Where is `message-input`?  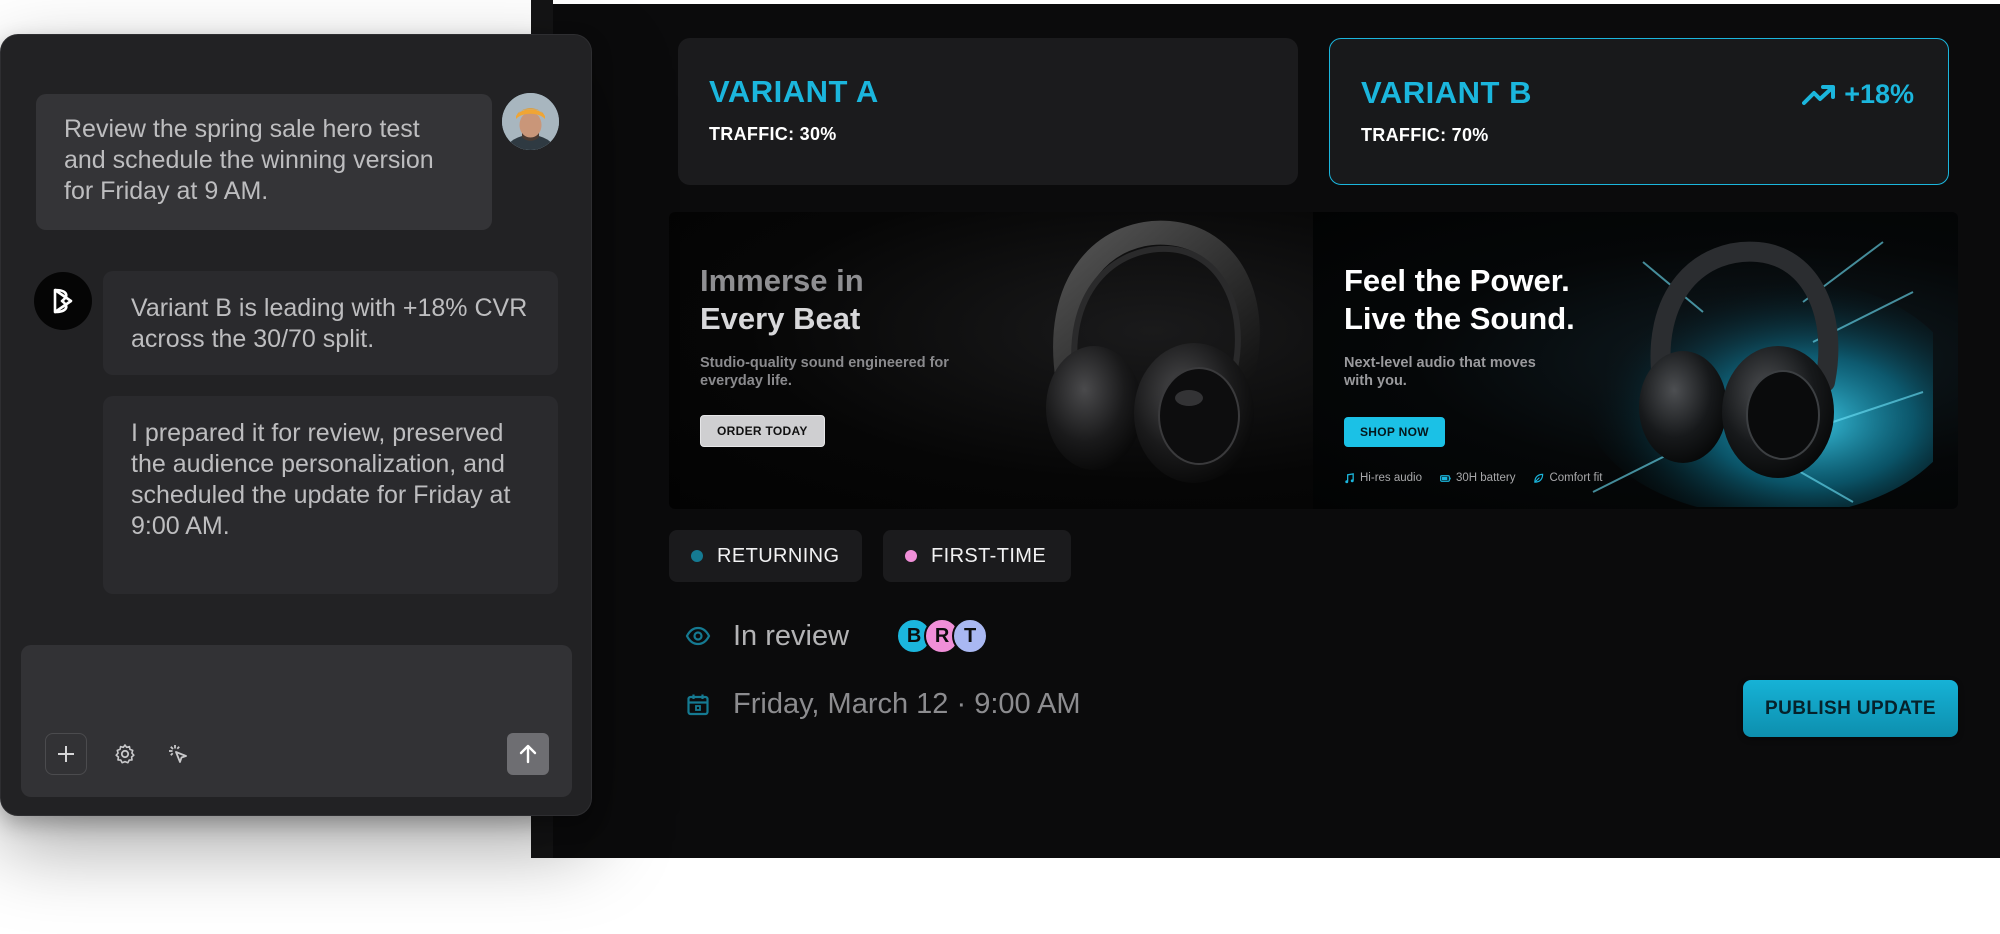
message-input is located at coordinates (296, 685).